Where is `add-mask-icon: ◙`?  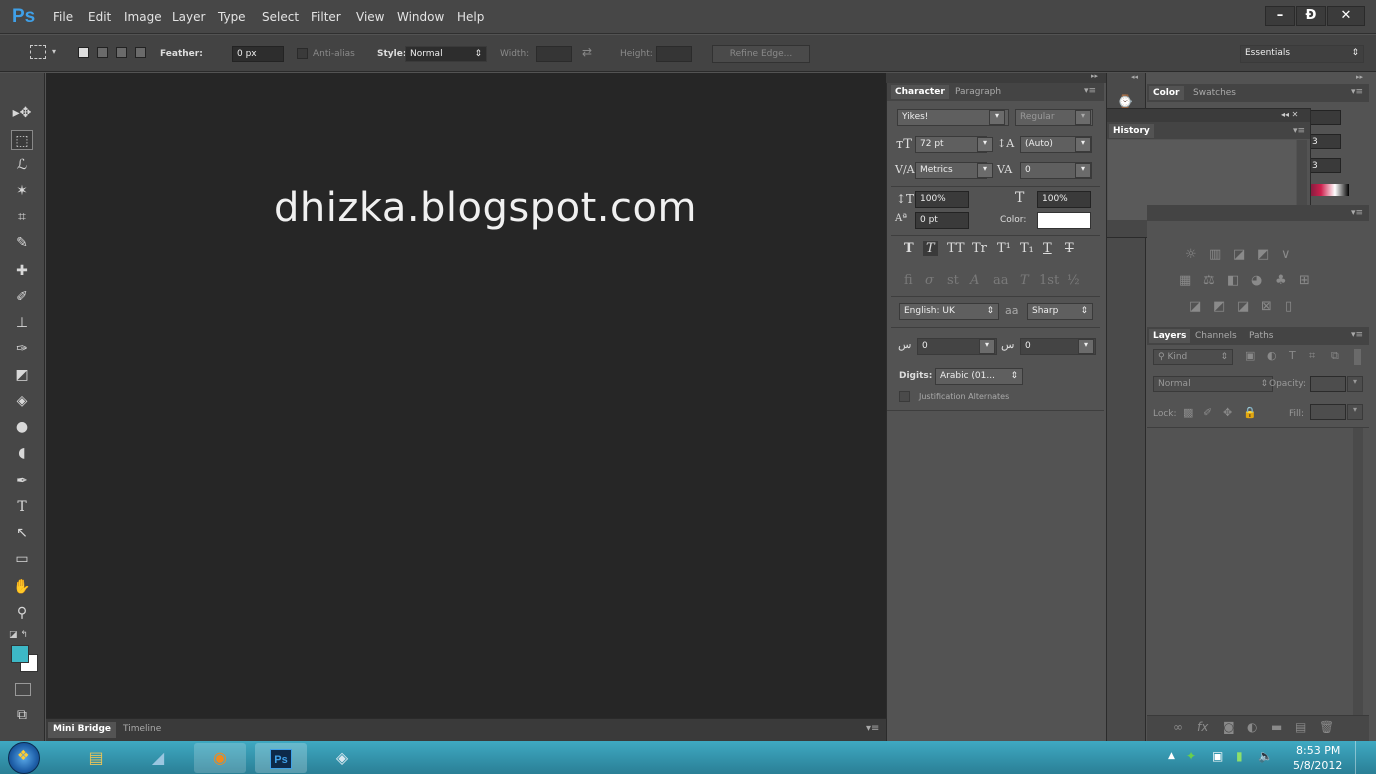
add-mask-icon: ◙ is located at coordinates (1229, 727).